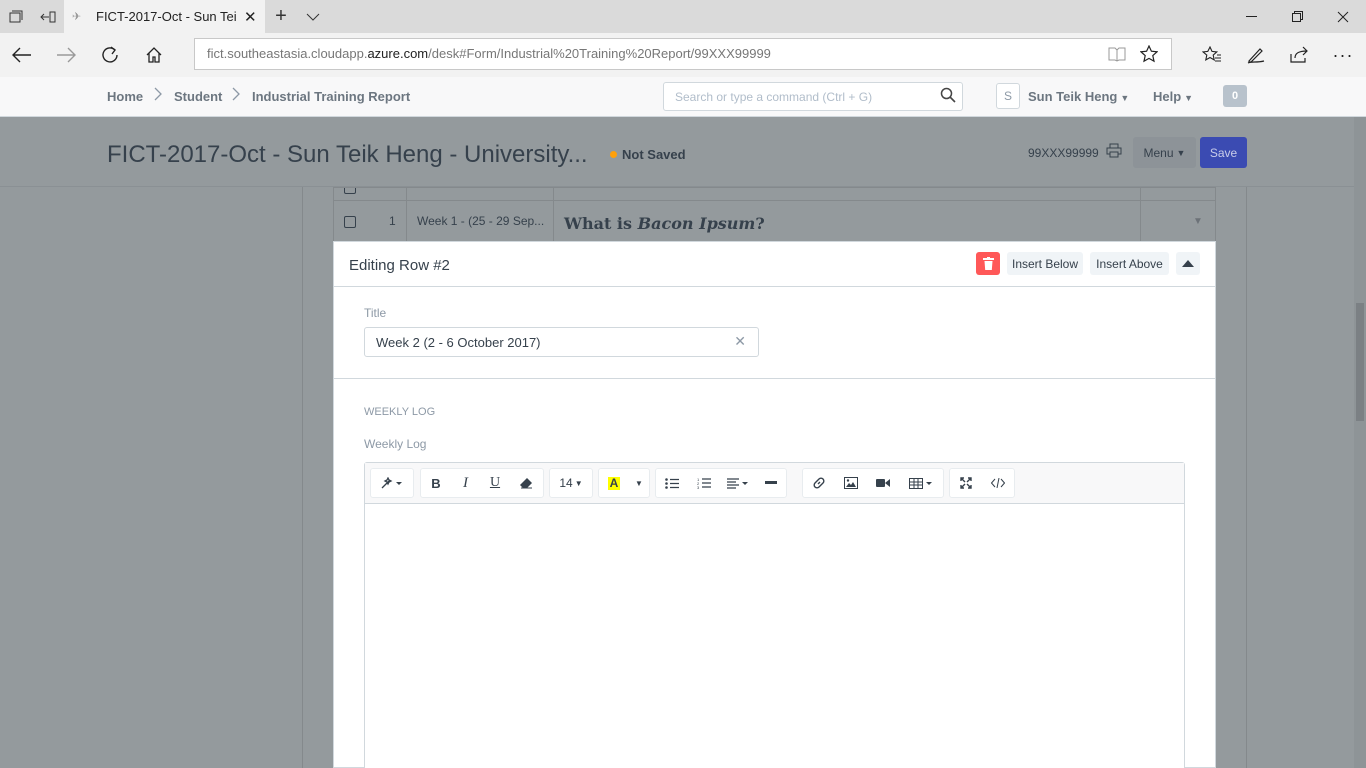  I want to click on restore-icon, so click(1297, 16).